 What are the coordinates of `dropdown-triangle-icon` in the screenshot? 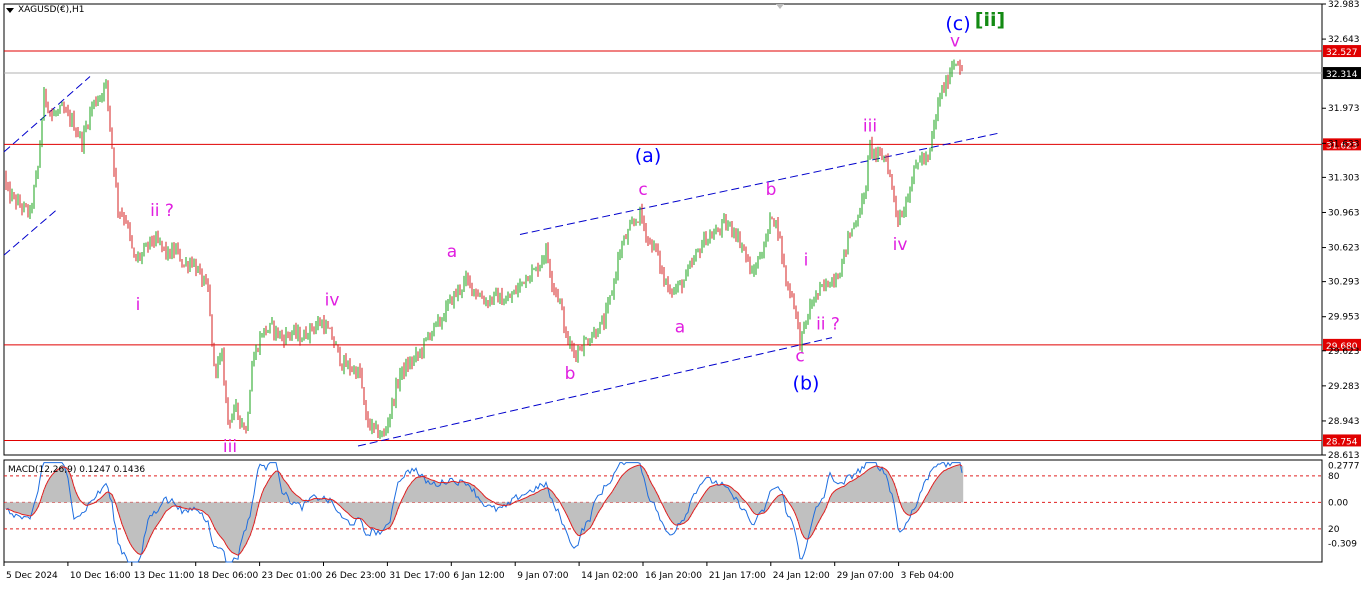 It's located at (10, 10).